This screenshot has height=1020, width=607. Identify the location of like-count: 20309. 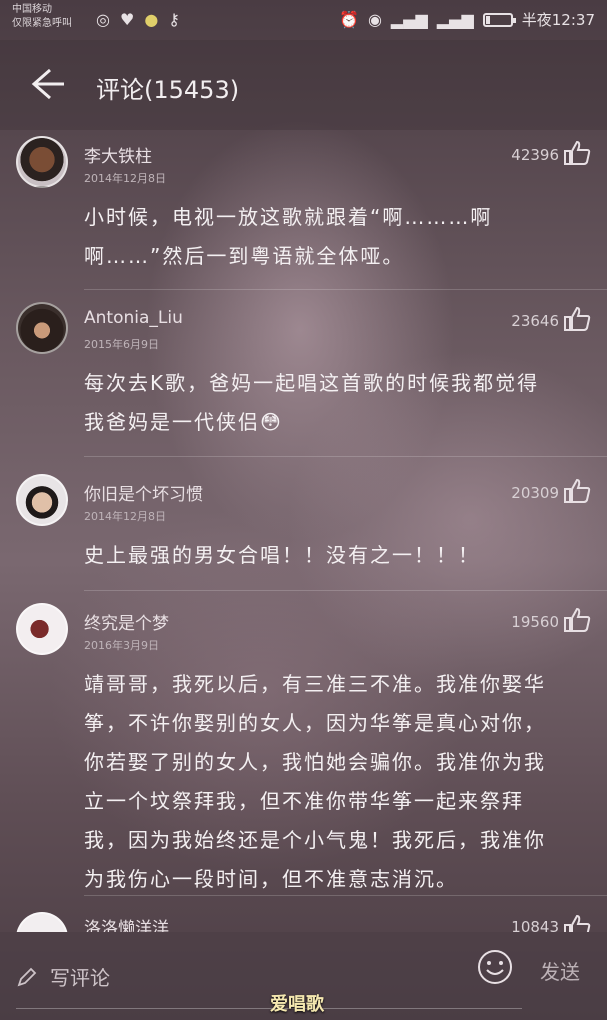
(535, 493).